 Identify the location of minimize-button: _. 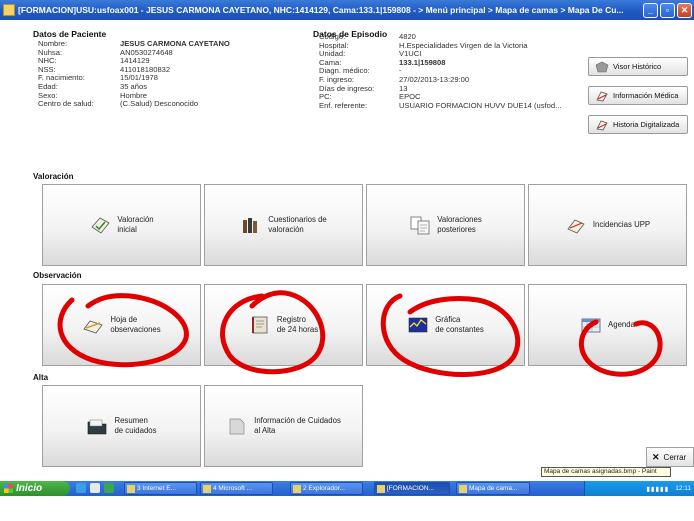
(650, 10).